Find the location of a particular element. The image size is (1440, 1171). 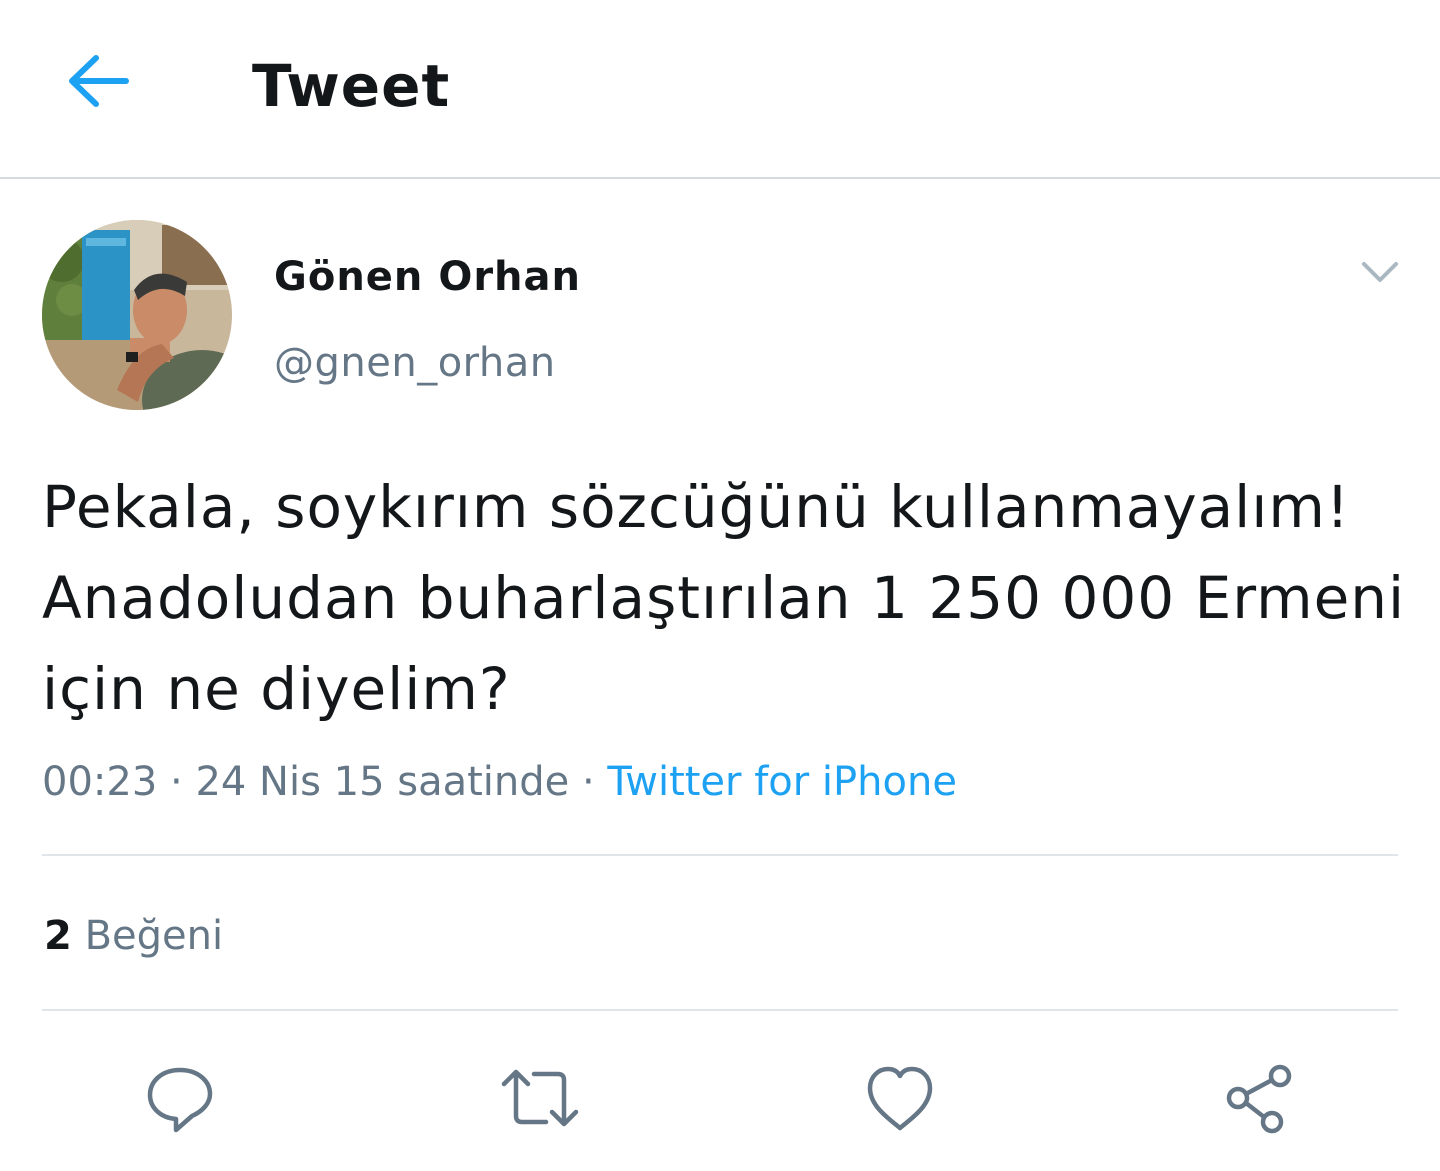

back-button is located at coordinates (98, 81).